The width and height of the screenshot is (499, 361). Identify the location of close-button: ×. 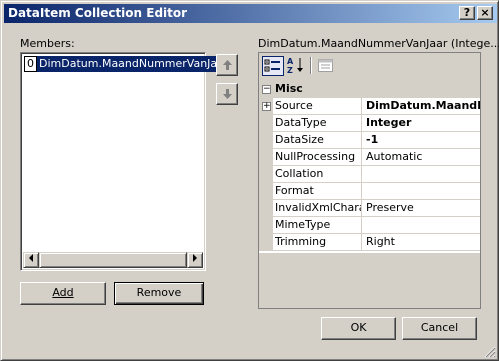
(485, 13).